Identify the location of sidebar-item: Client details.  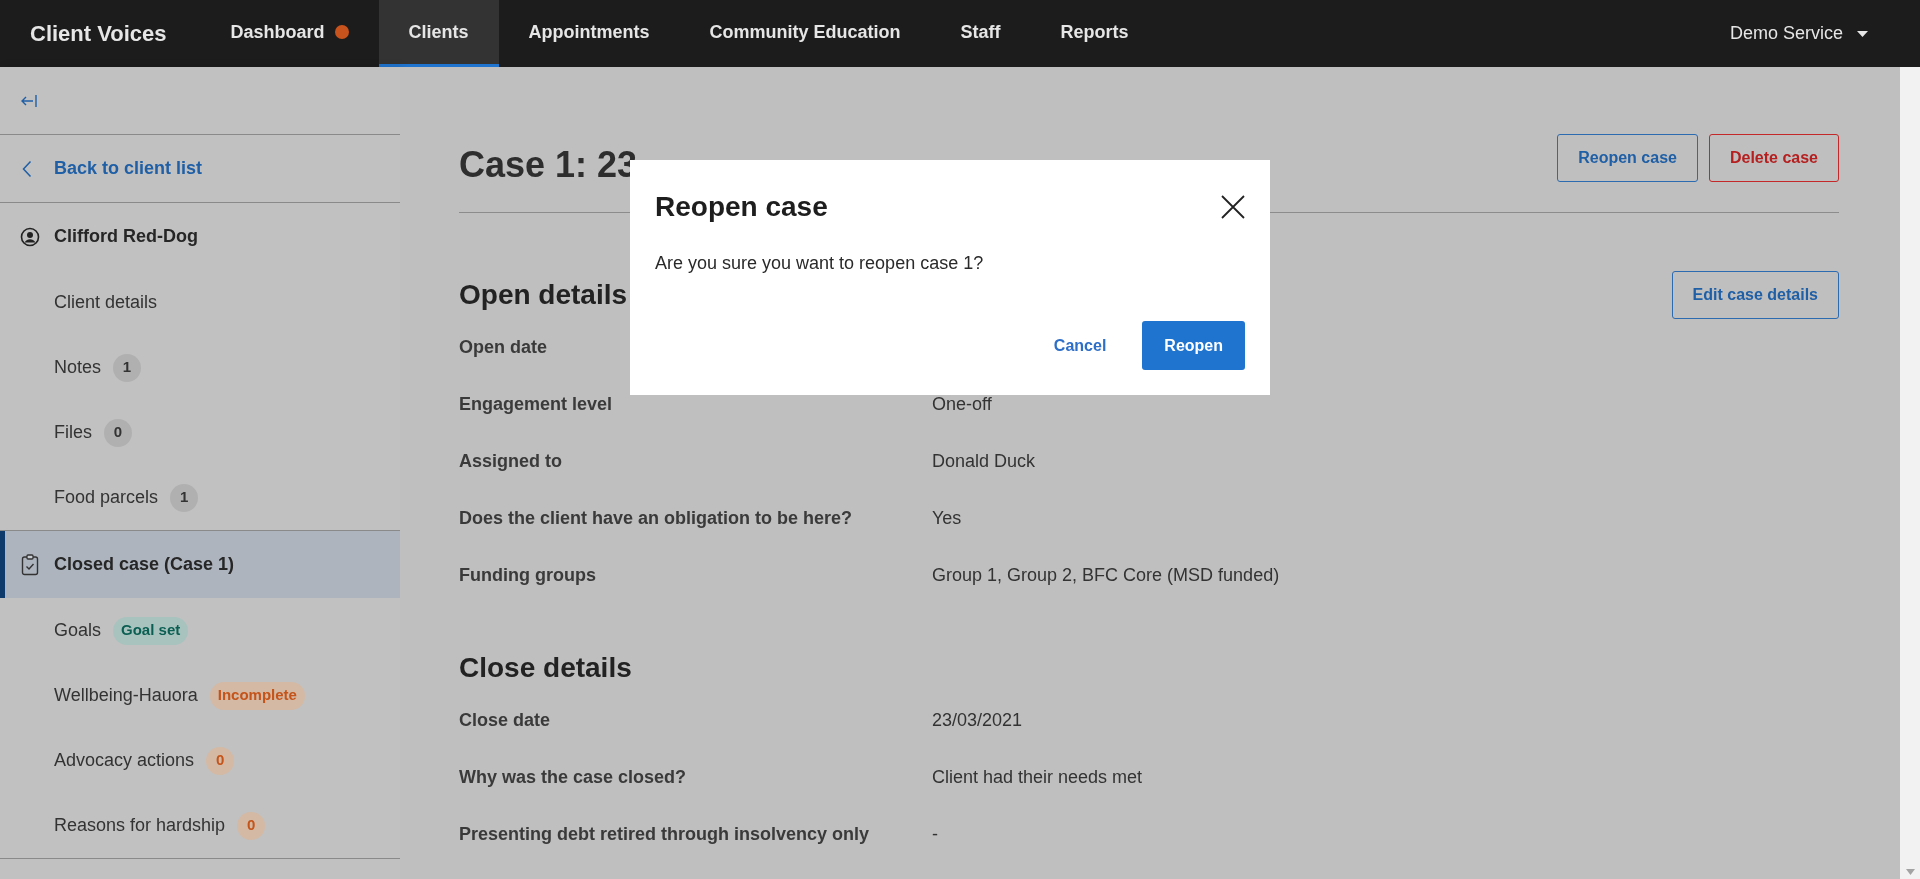
(106, 302).